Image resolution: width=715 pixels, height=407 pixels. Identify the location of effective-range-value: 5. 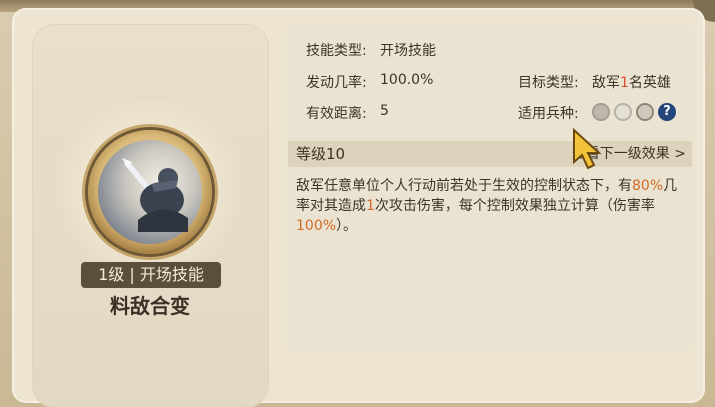
(384, 111).